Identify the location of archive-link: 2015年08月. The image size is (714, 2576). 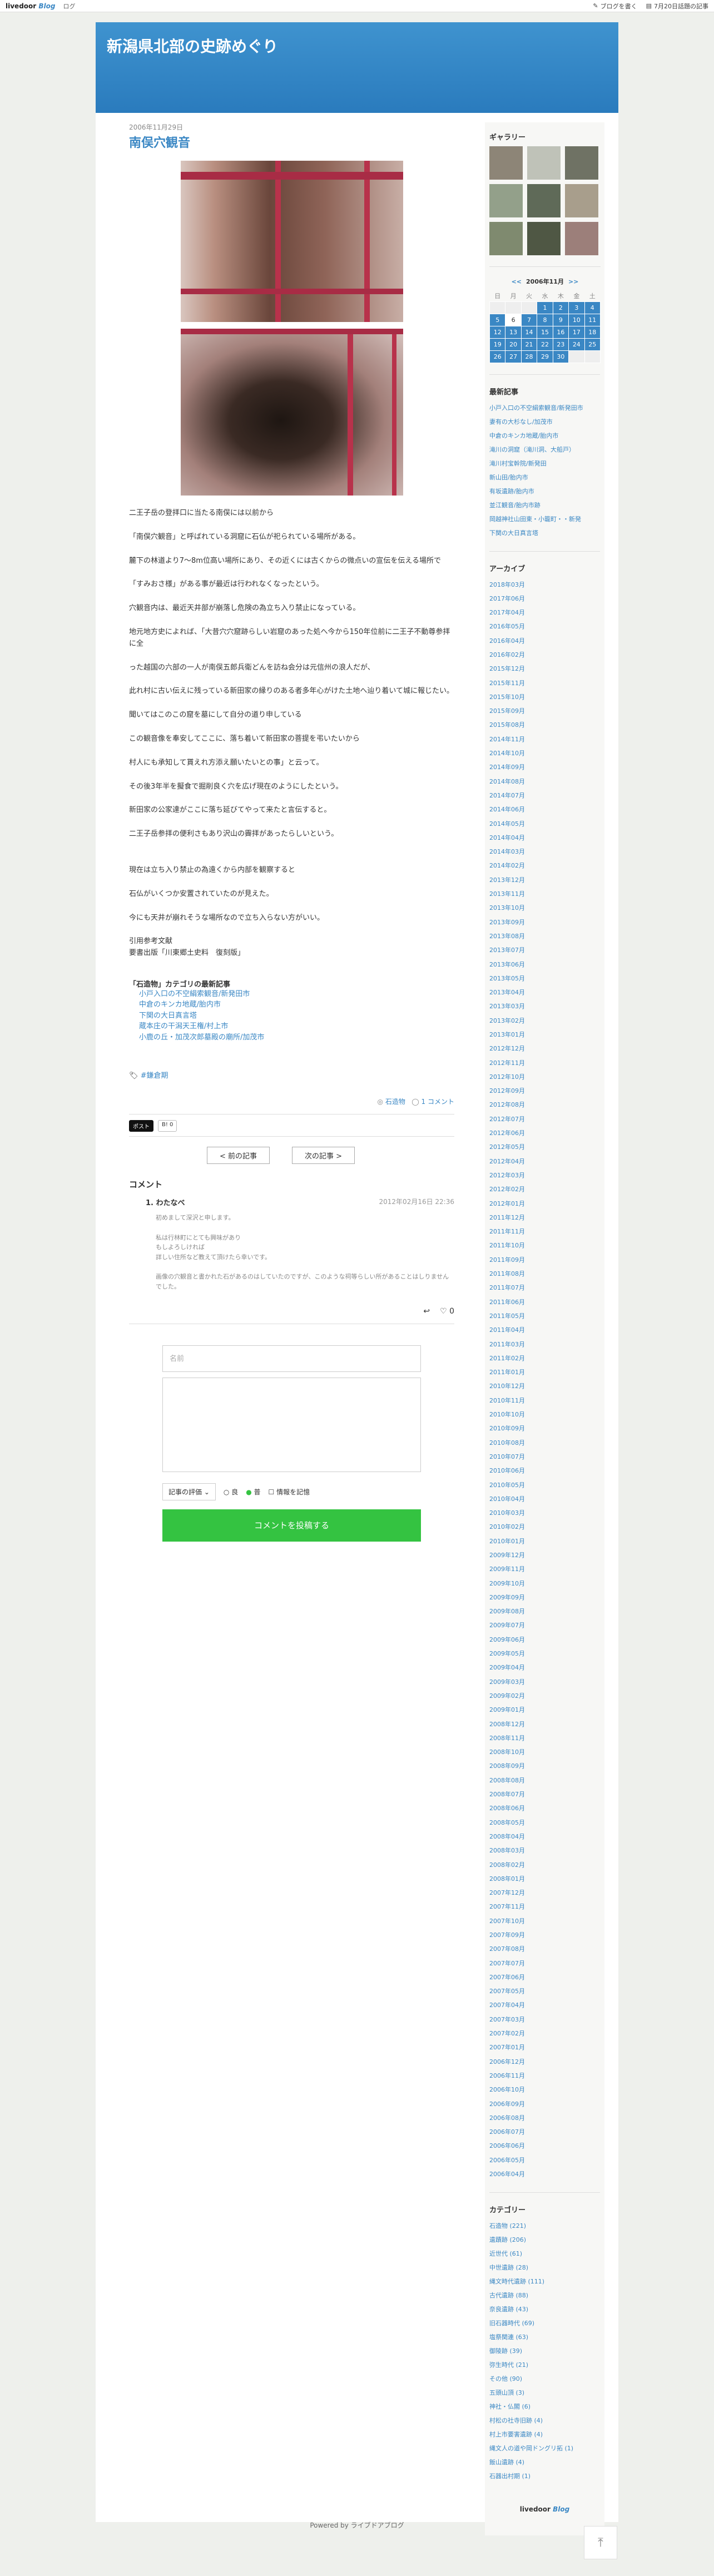
(507, 725).